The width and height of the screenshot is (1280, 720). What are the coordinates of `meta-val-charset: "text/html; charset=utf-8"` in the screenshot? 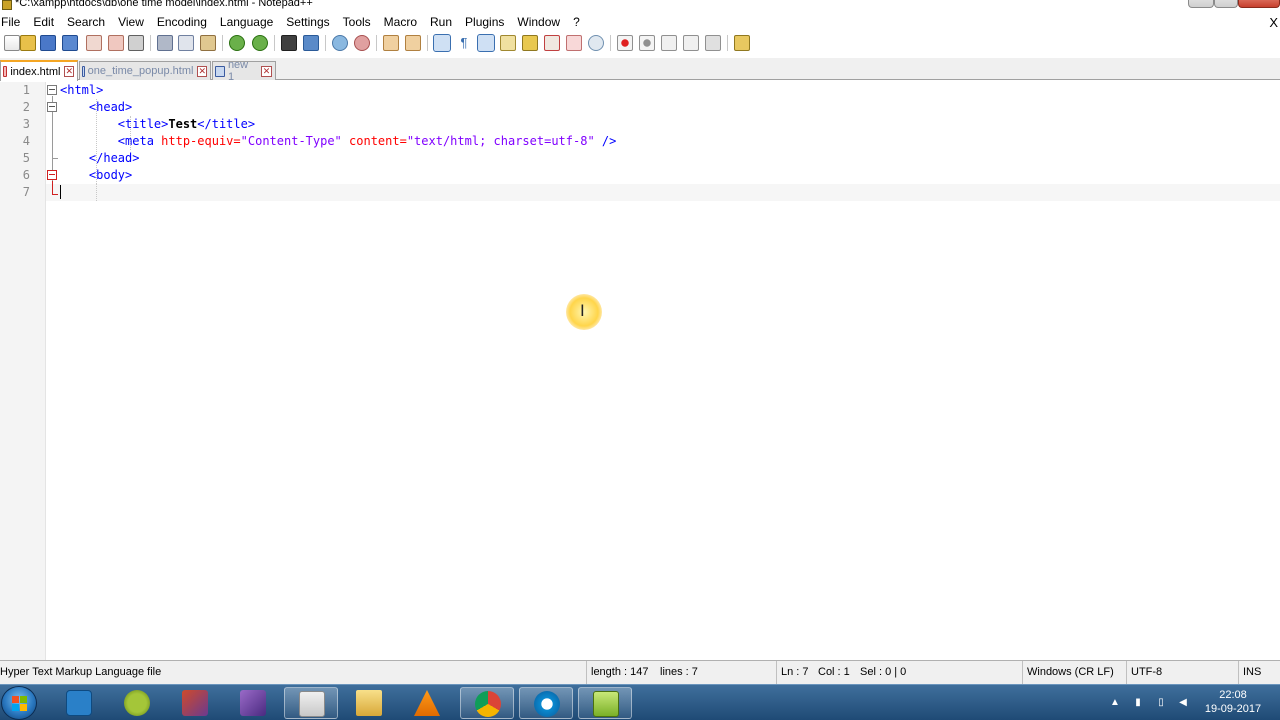 It's located at (500, 141).